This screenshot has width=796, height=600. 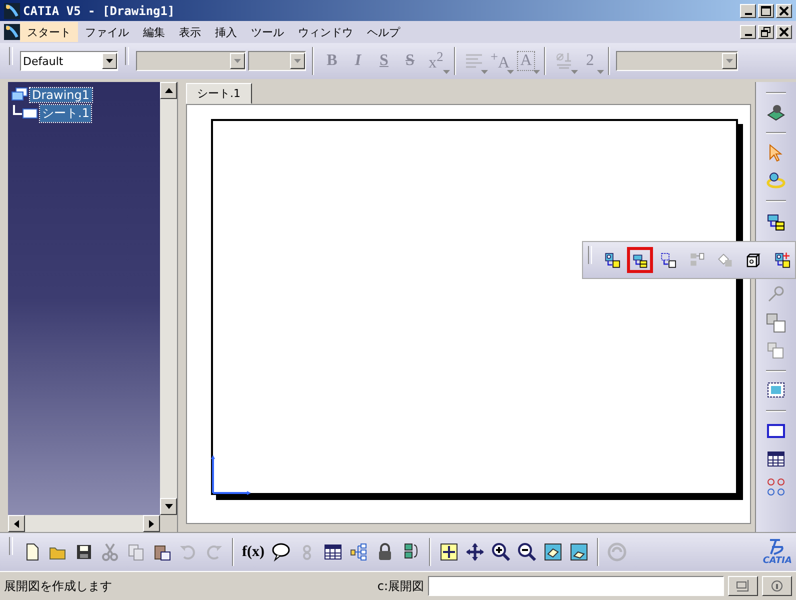 What do you see at coordinates (267, 32) in the screenshot?
I see `menu-item: ツール` at bounding box center [267, 32].